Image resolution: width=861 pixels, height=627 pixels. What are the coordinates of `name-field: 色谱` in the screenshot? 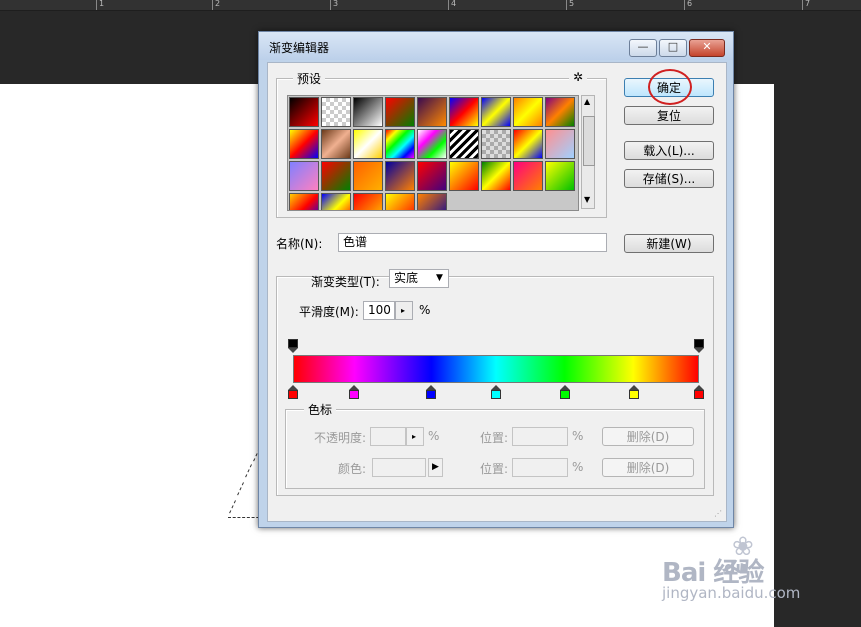 It's located at (472, 242).